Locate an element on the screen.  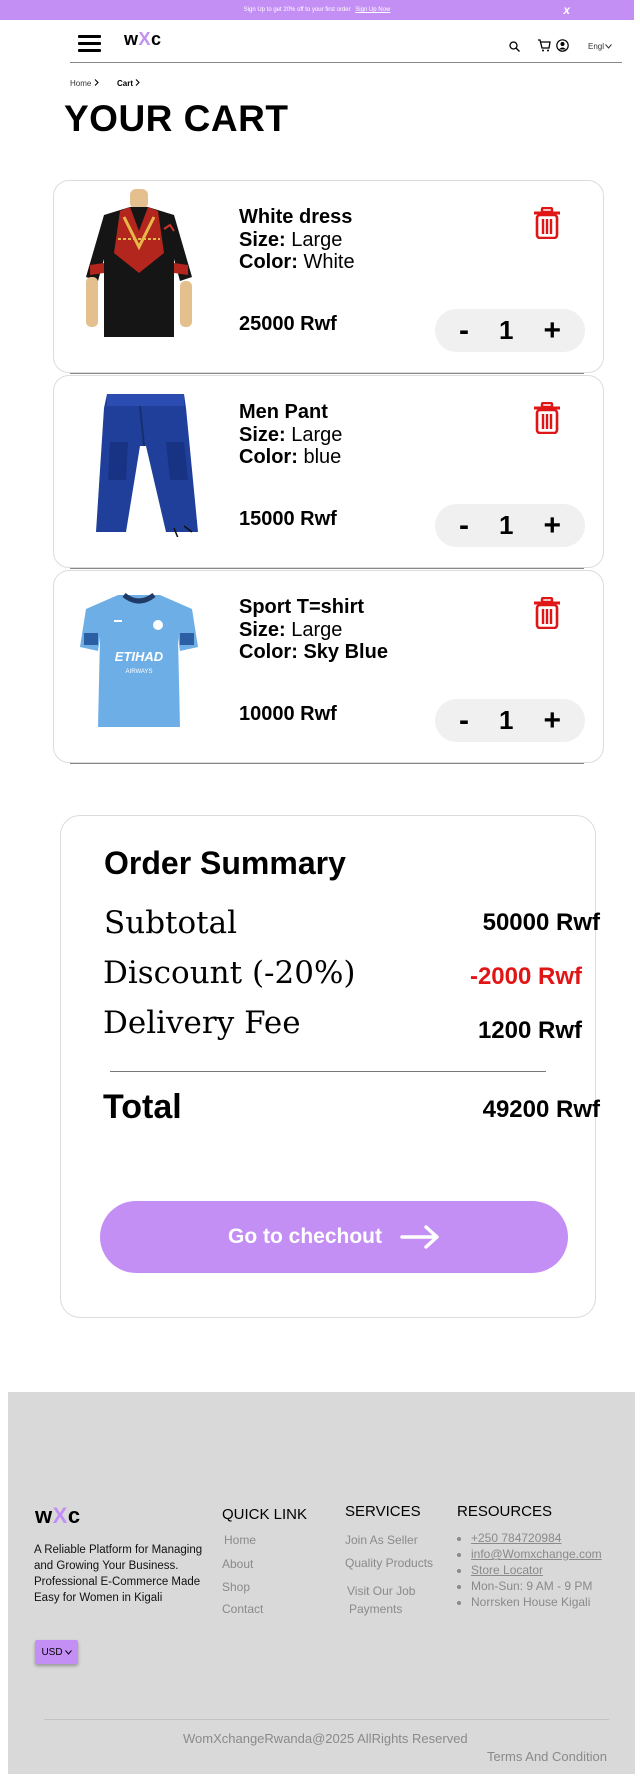
opening-hours: Mon-Sun: 9 AM - 9 PM is located at coordinates (536, 1586).